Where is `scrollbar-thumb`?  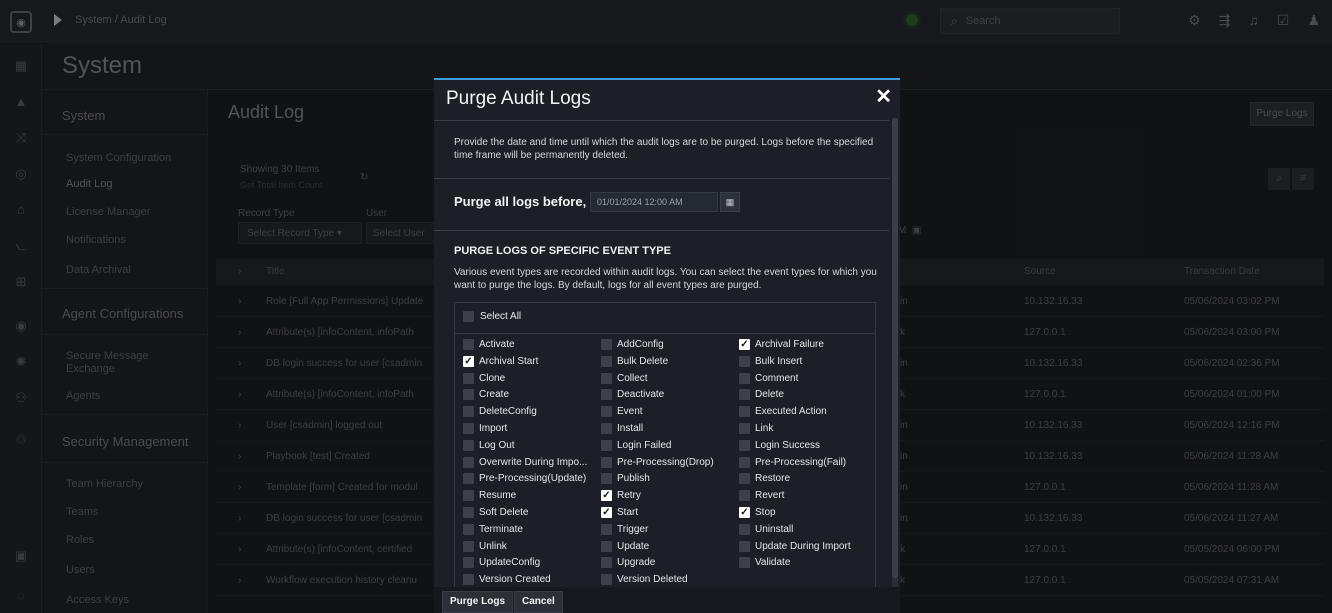
scrollbar-thumb is located at coordinates (895, 348).